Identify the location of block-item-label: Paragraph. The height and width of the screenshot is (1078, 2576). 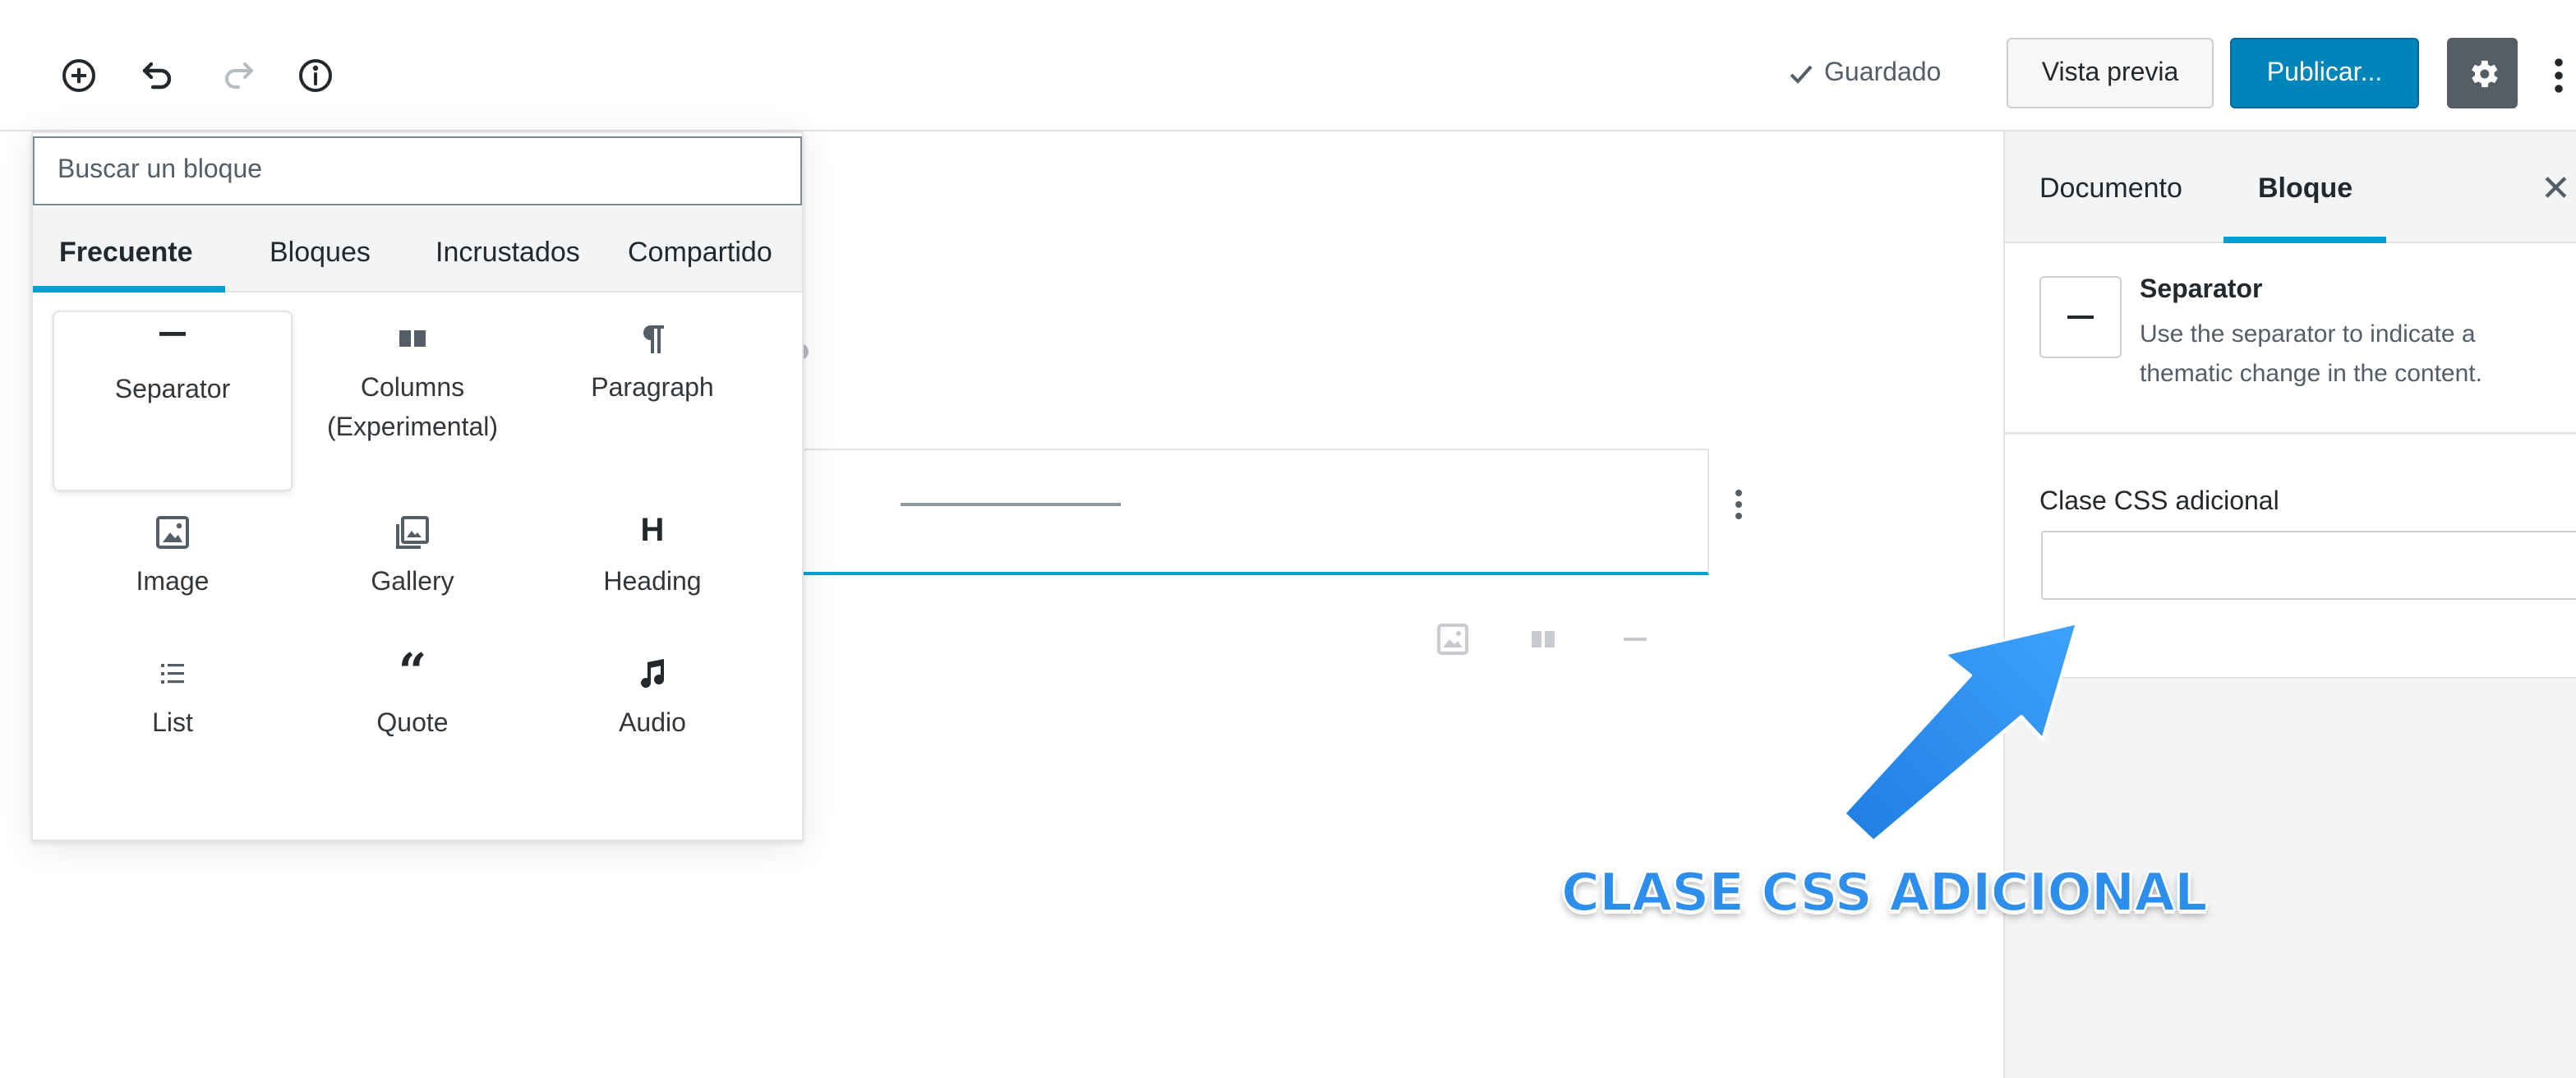
(652, 389).